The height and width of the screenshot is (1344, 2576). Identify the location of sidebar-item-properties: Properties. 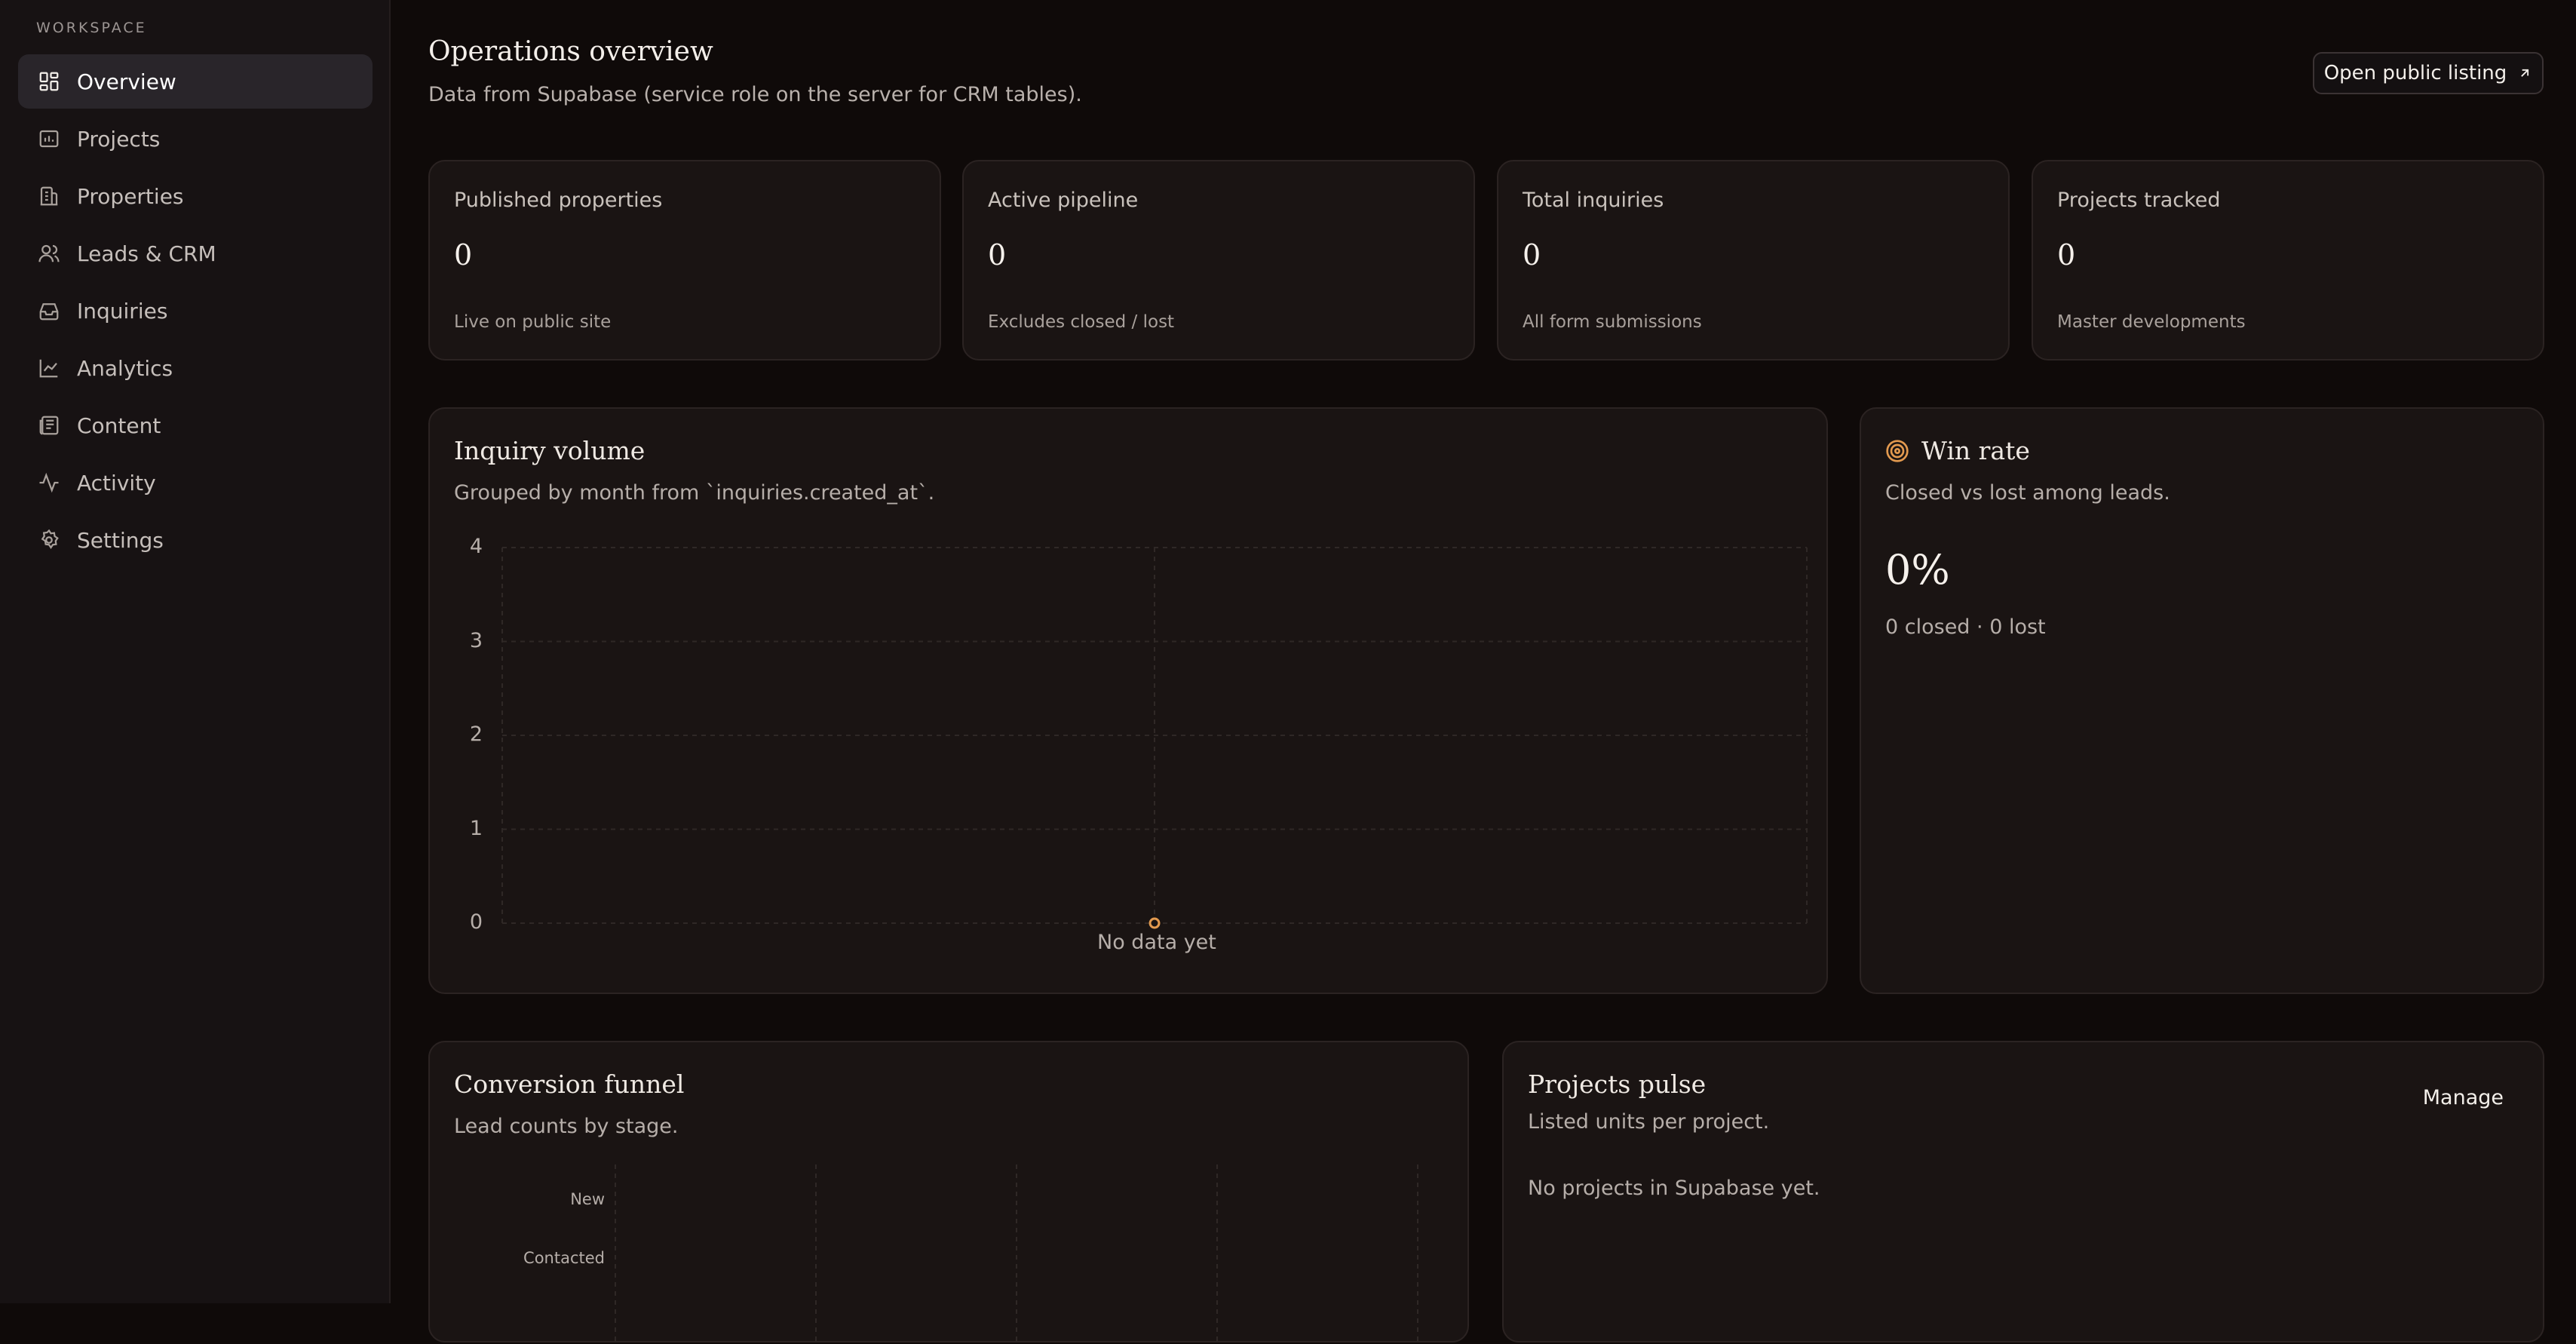
(195, 196).